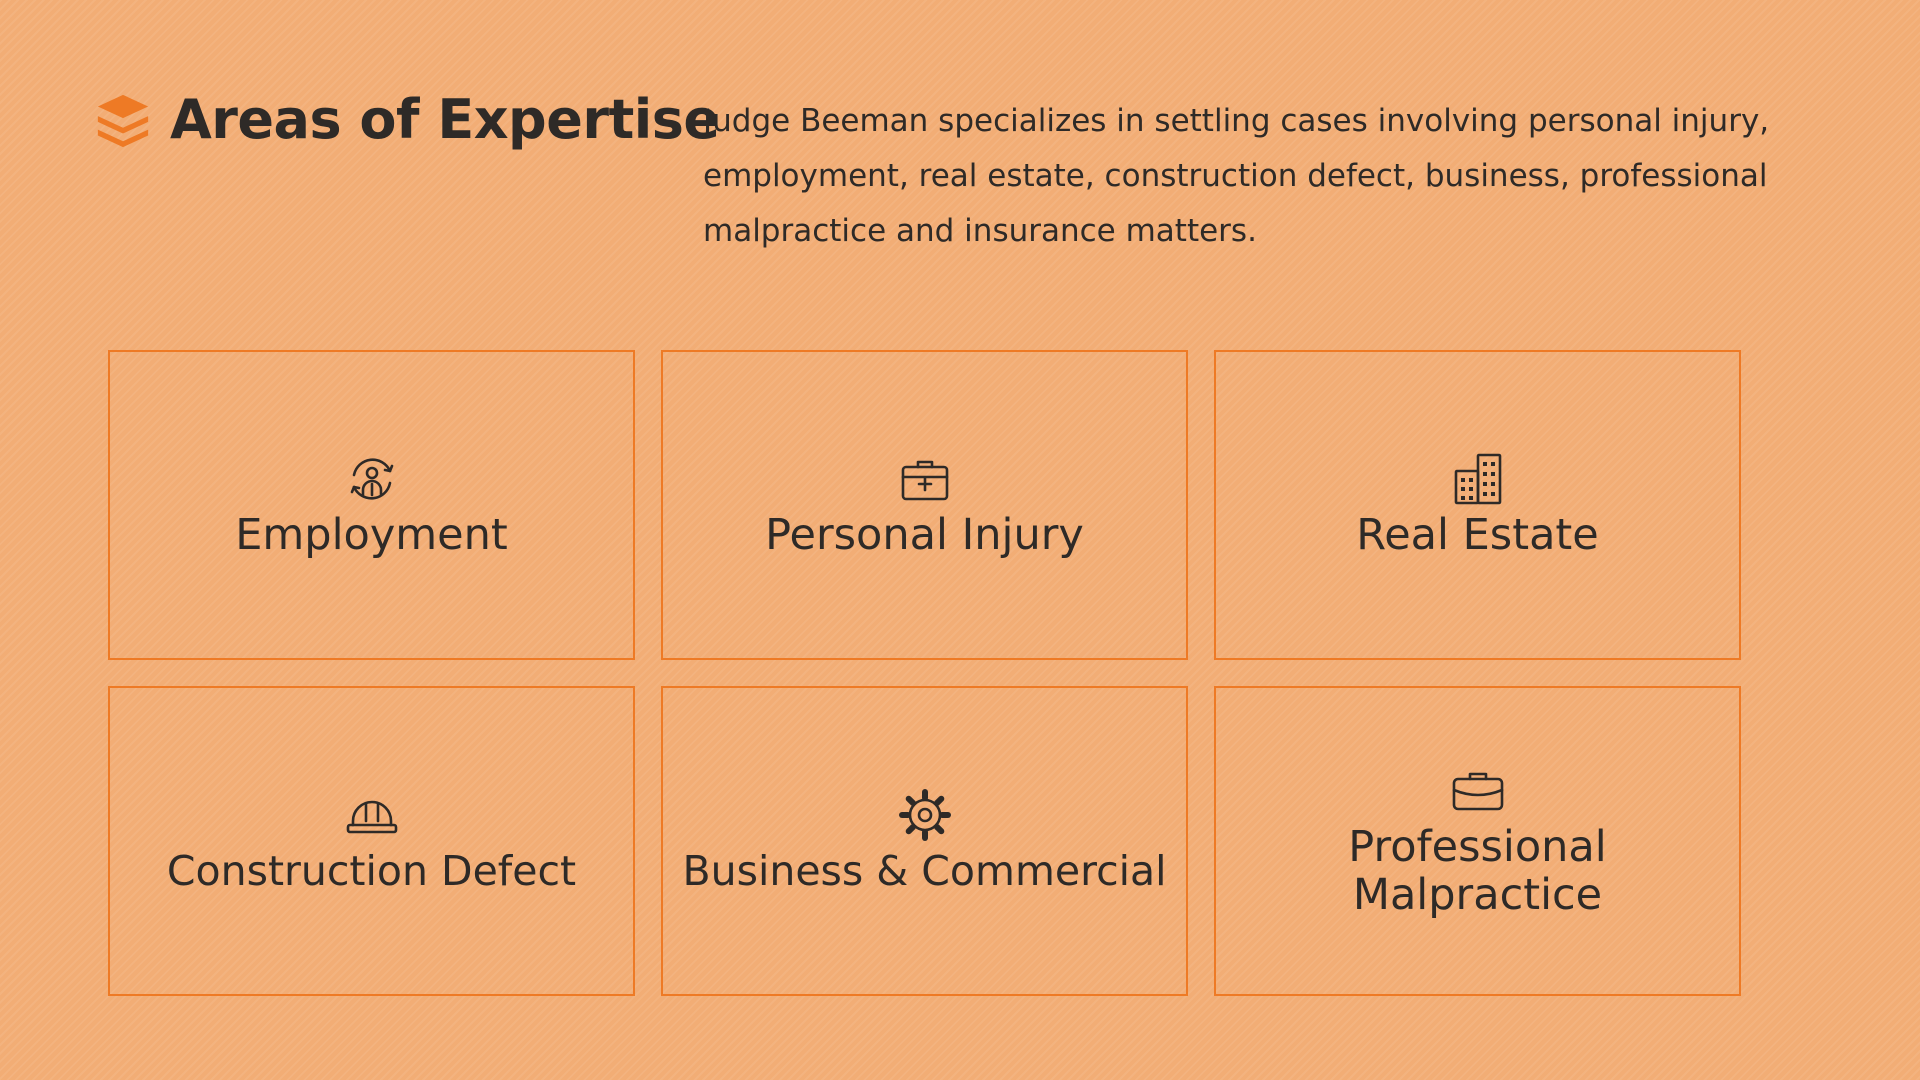  I want to click on area-label: Employment, so click(371, 535).